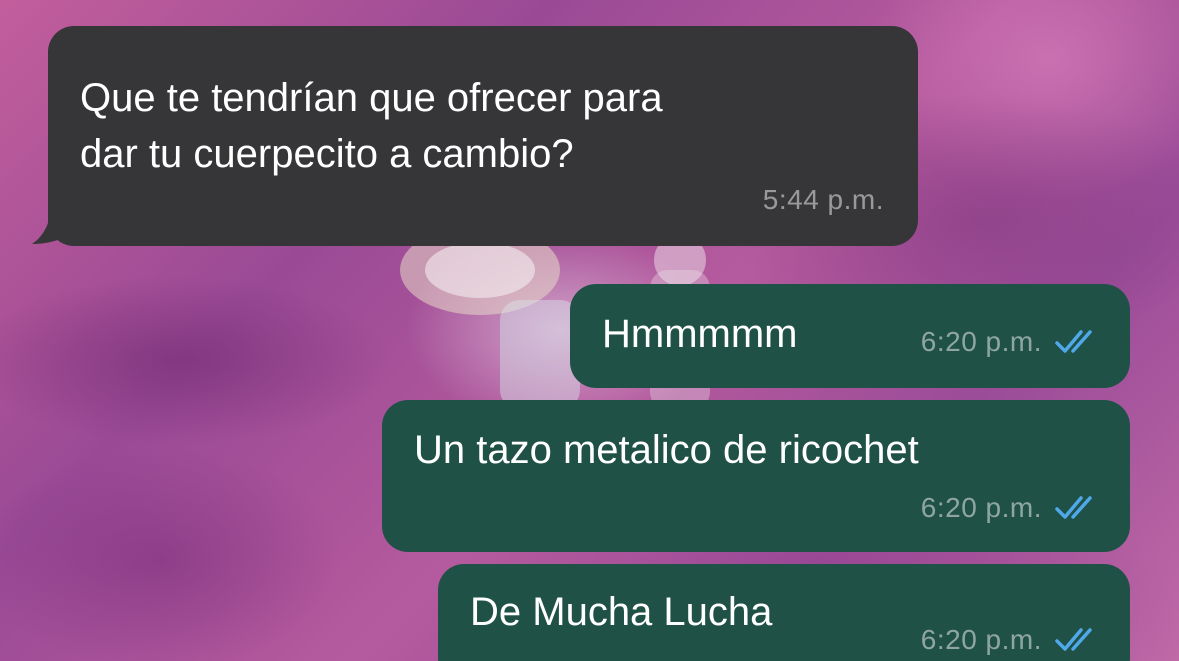 The width and height of the screenshot is (1179, 661). What do you see at coordinates (850, 336) in the screenshot?
I see `message-bubble-outgoing: Hmmmmm 6:20 p.m.` at bounding box center [850, 336].